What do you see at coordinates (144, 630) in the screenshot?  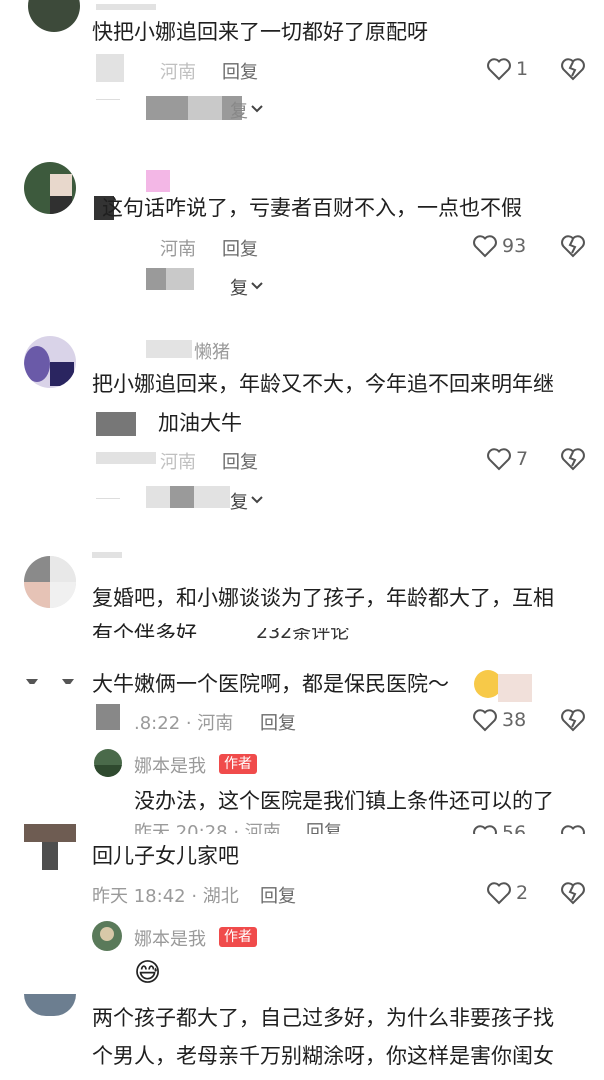 I see `comment-text-line2: 有个伴多好` at bounding box center [144, 630].